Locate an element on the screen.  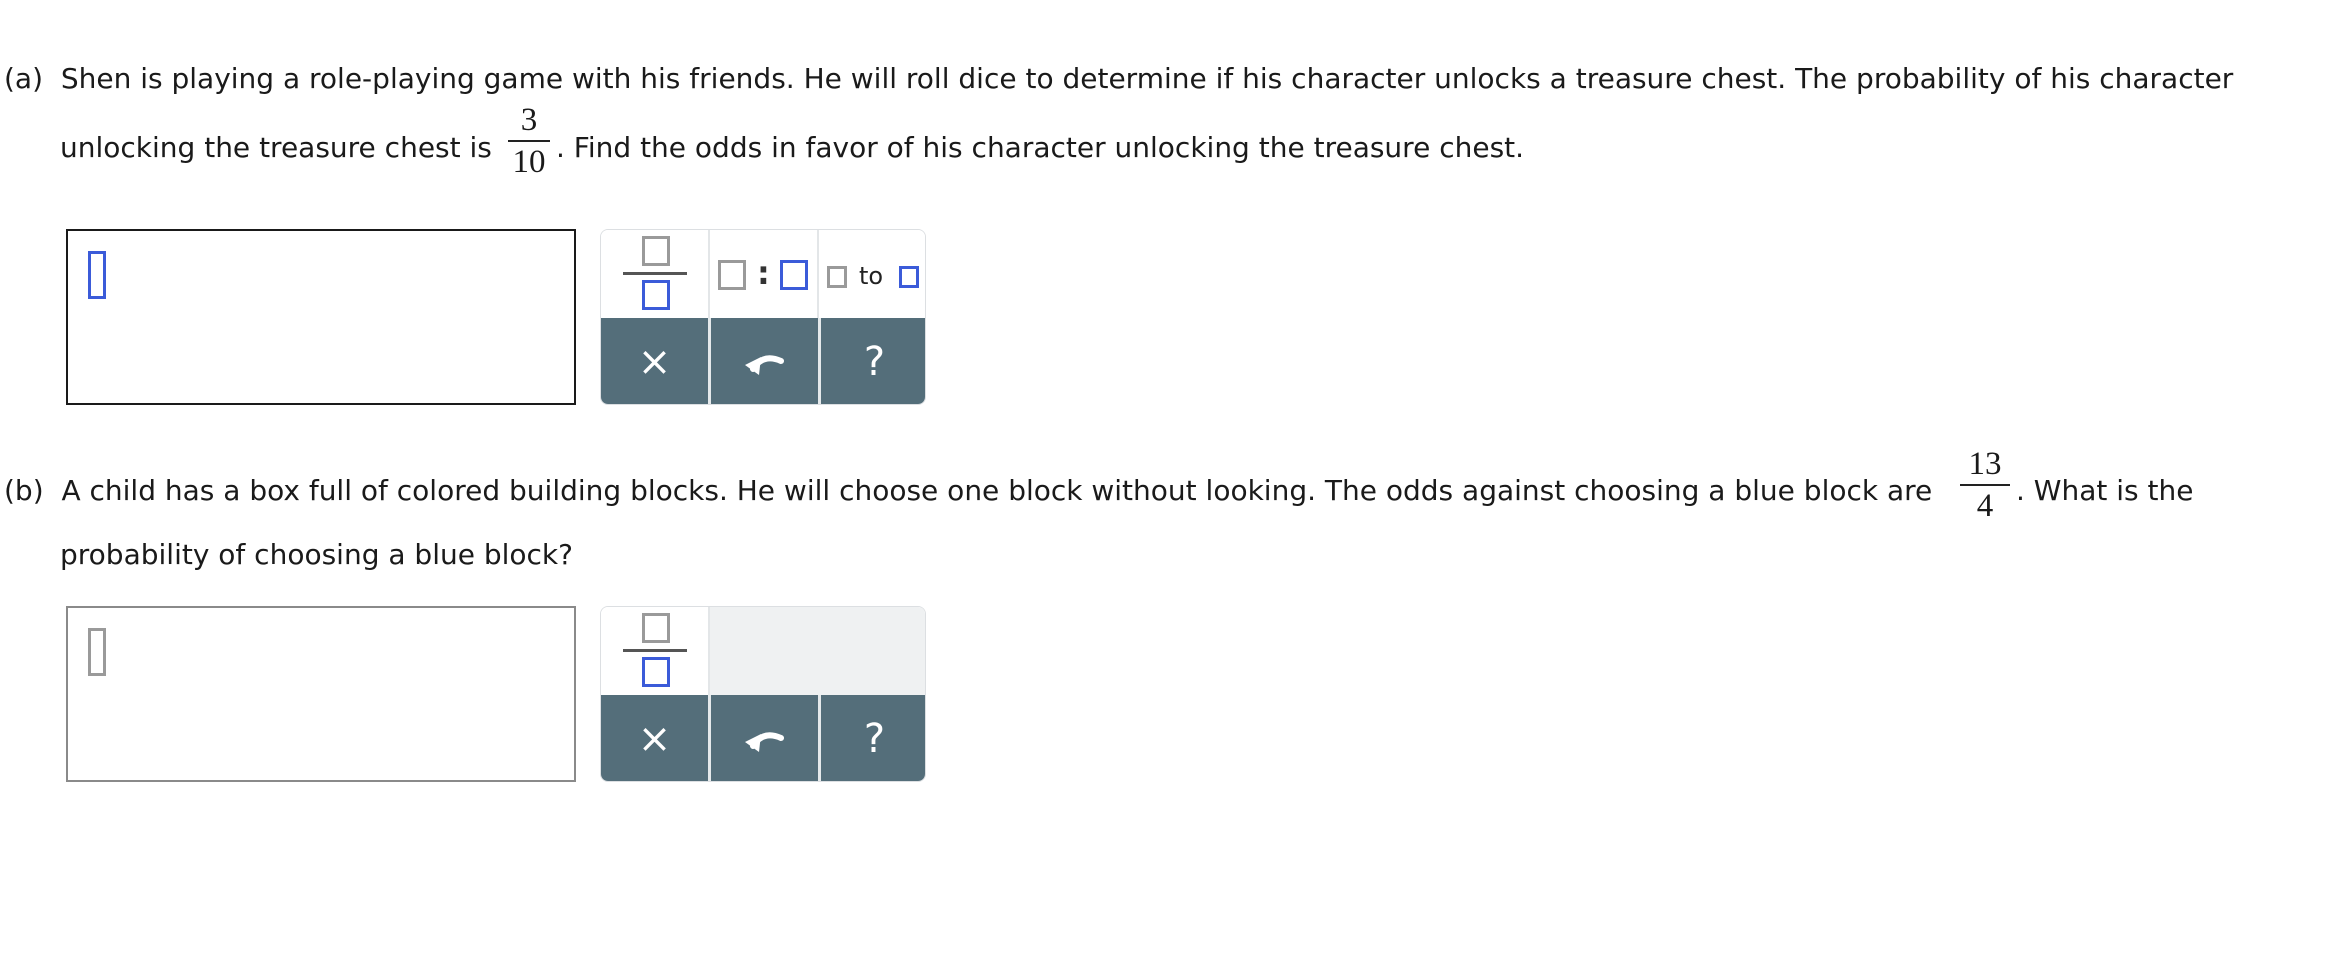
palette-template-row: : to is located at coordinates (763, 274).